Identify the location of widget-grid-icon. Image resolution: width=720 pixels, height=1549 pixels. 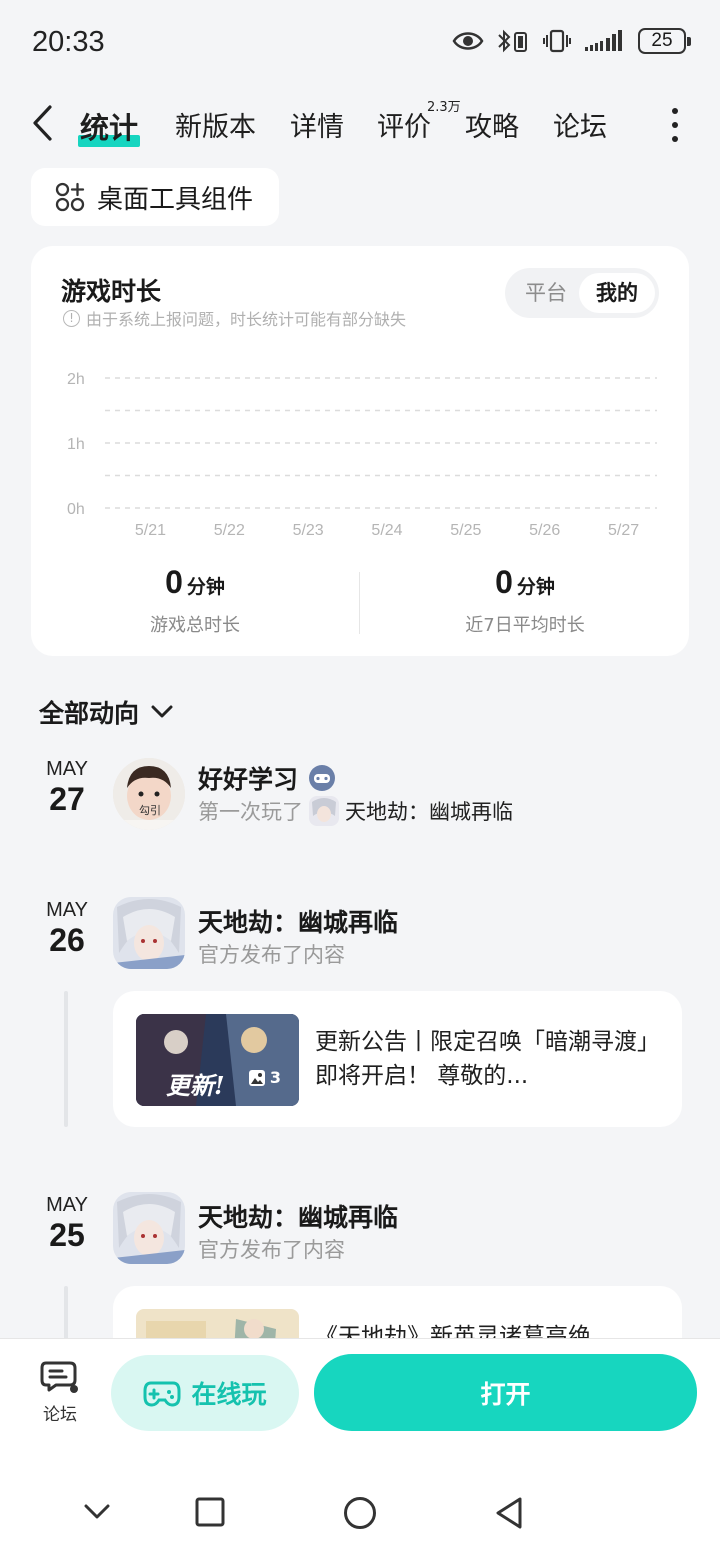
(70, 197).